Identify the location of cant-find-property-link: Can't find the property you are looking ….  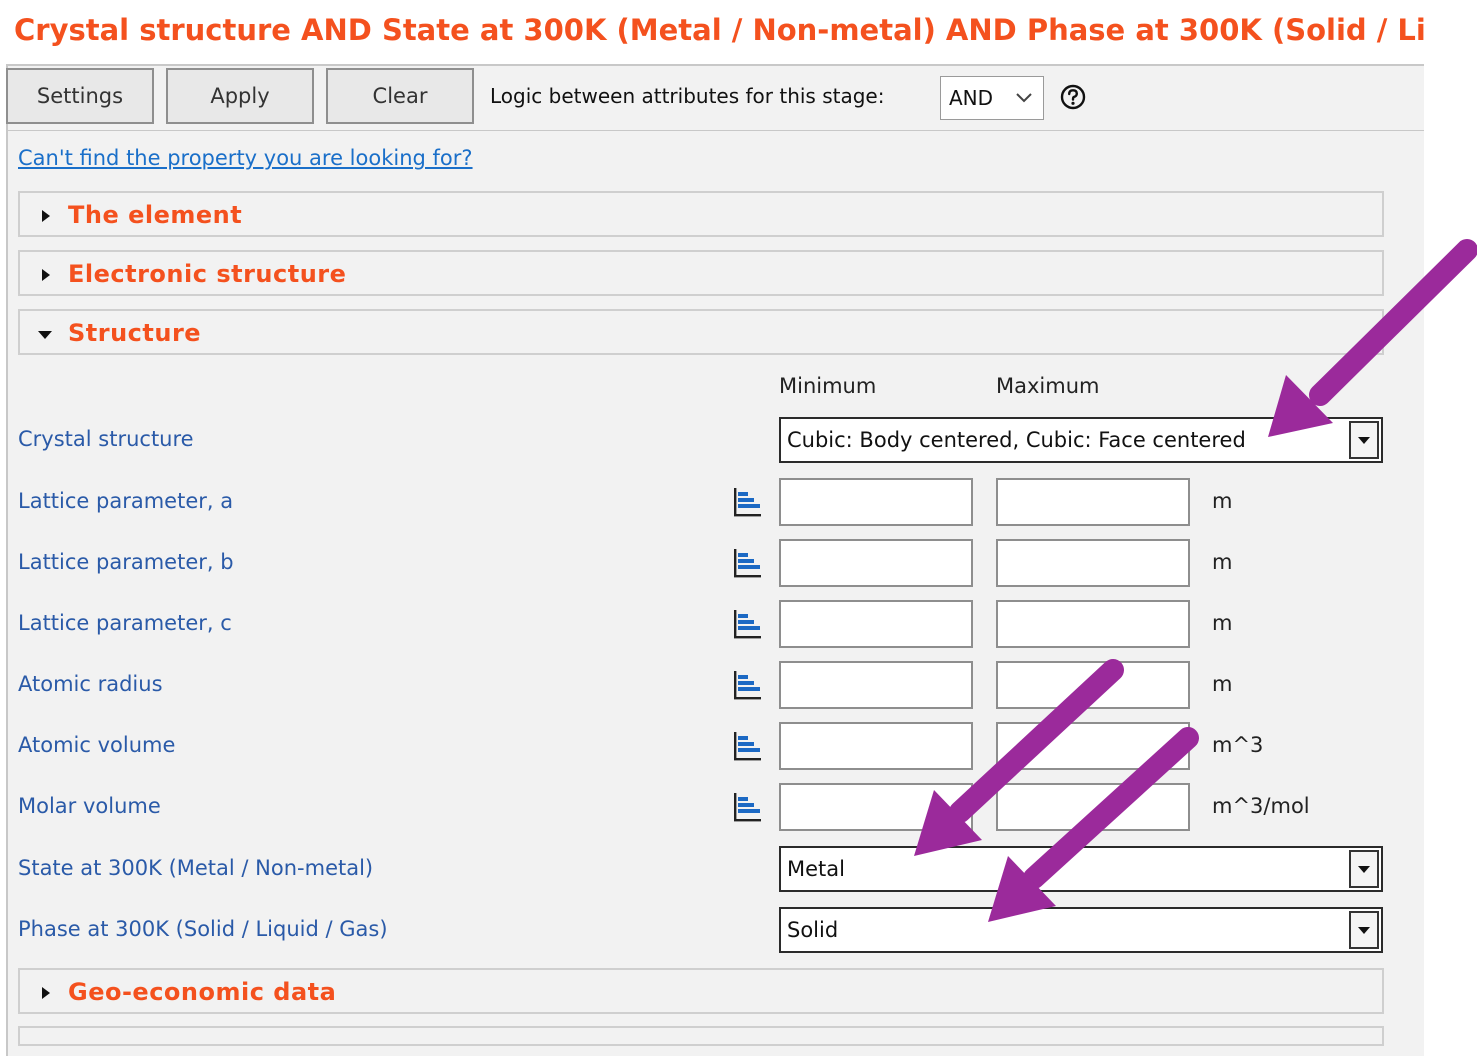
(245, 158).